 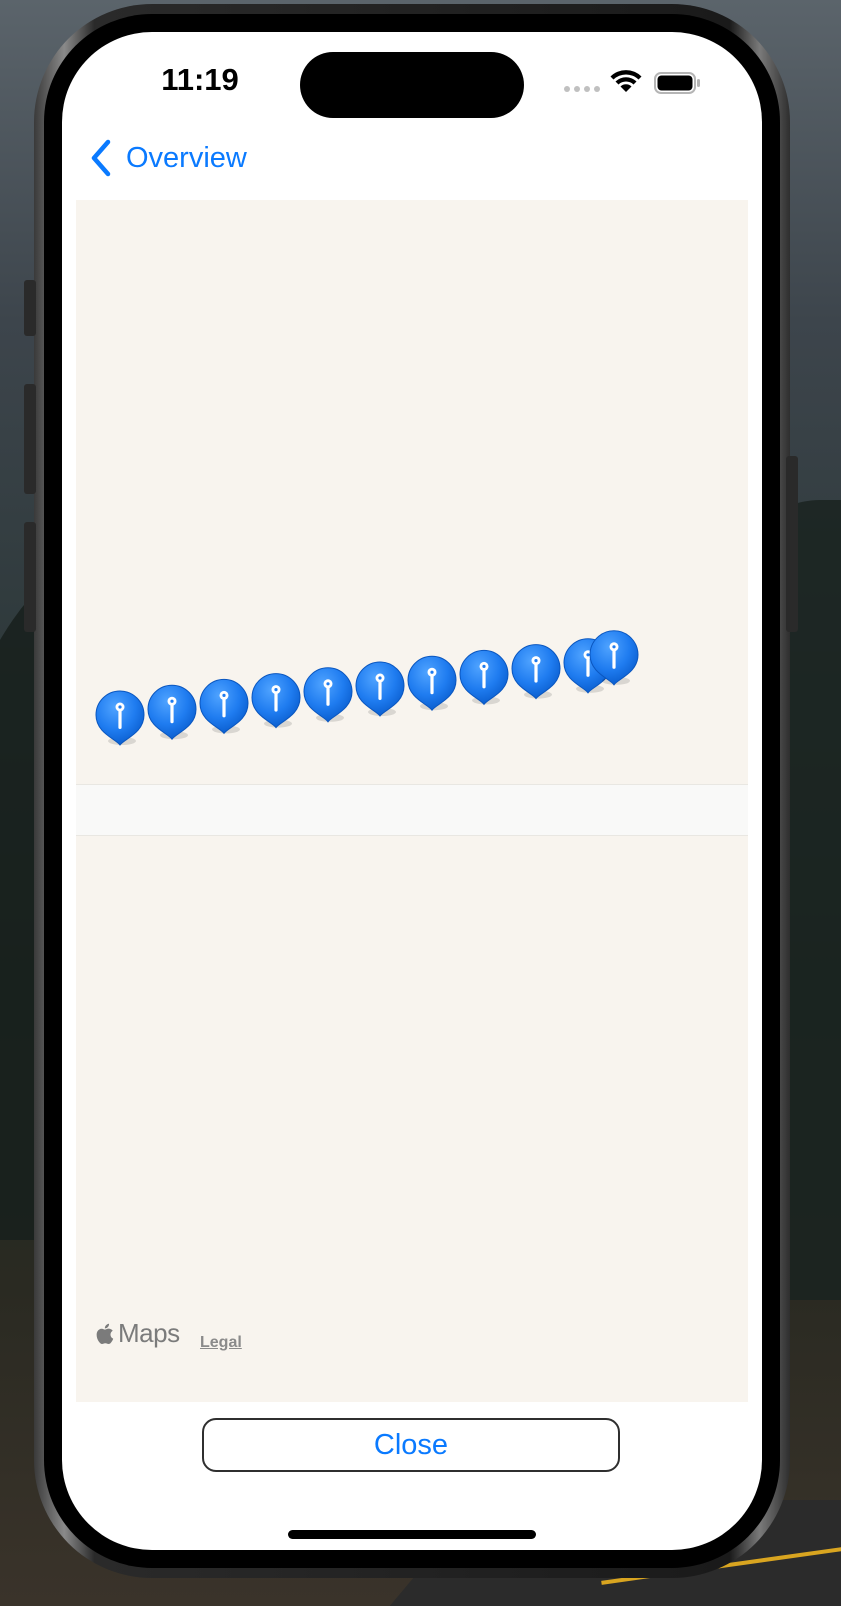 I want to click on maps-brand-label: Maps, so click(x=149, y=1333).